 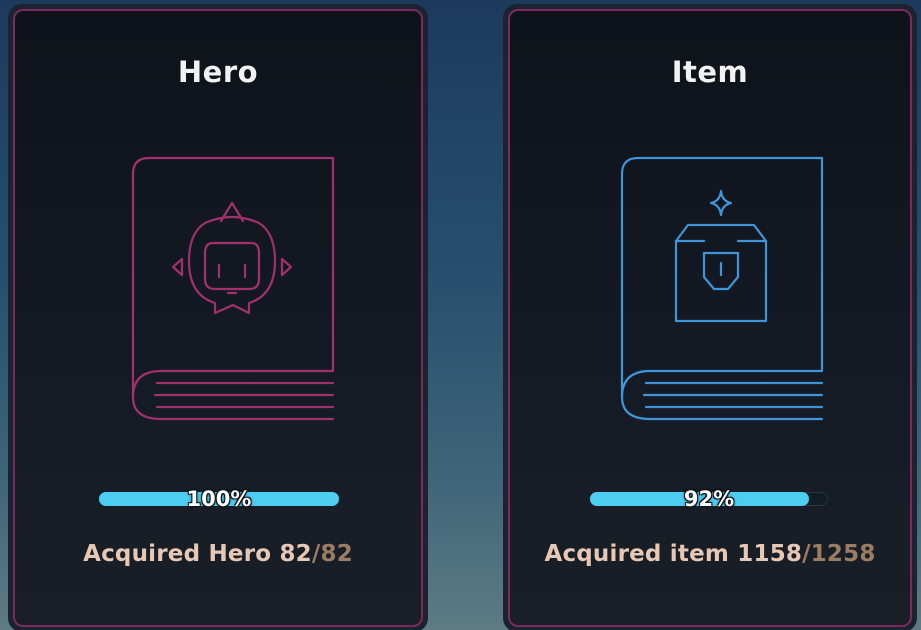 What do you see at coordinates (770, 554) in the screenshot?
I see `item-acquired-value: 1158` at bounding box center [770, 554].